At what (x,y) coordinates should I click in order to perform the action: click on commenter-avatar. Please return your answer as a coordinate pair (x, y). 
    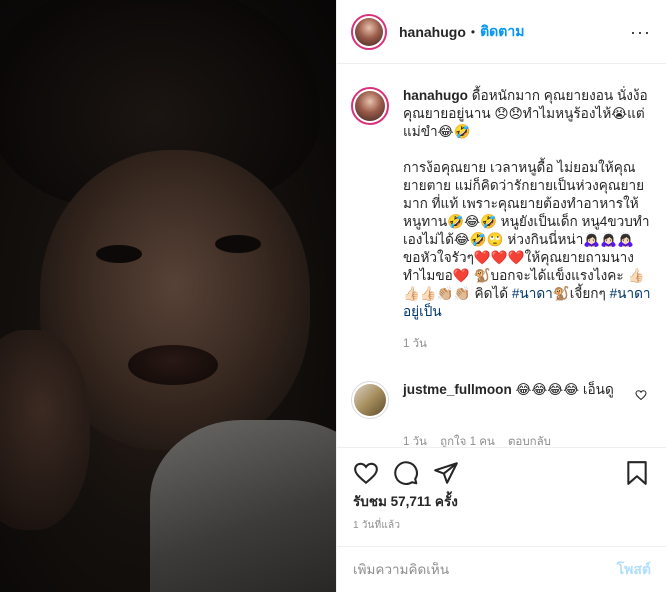
    Looking at the image, I should click on (370, 400).